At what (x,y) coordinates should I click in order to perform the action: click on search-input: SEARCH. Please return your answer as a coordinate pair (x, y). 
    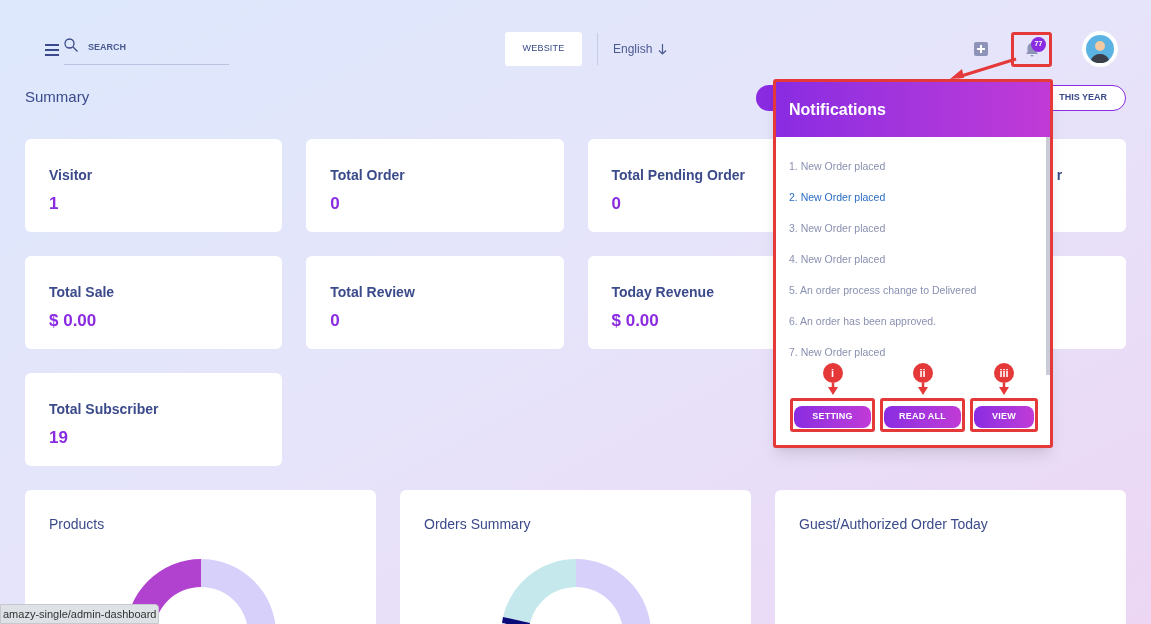
    Looking at the image, I should click on (148, 47).